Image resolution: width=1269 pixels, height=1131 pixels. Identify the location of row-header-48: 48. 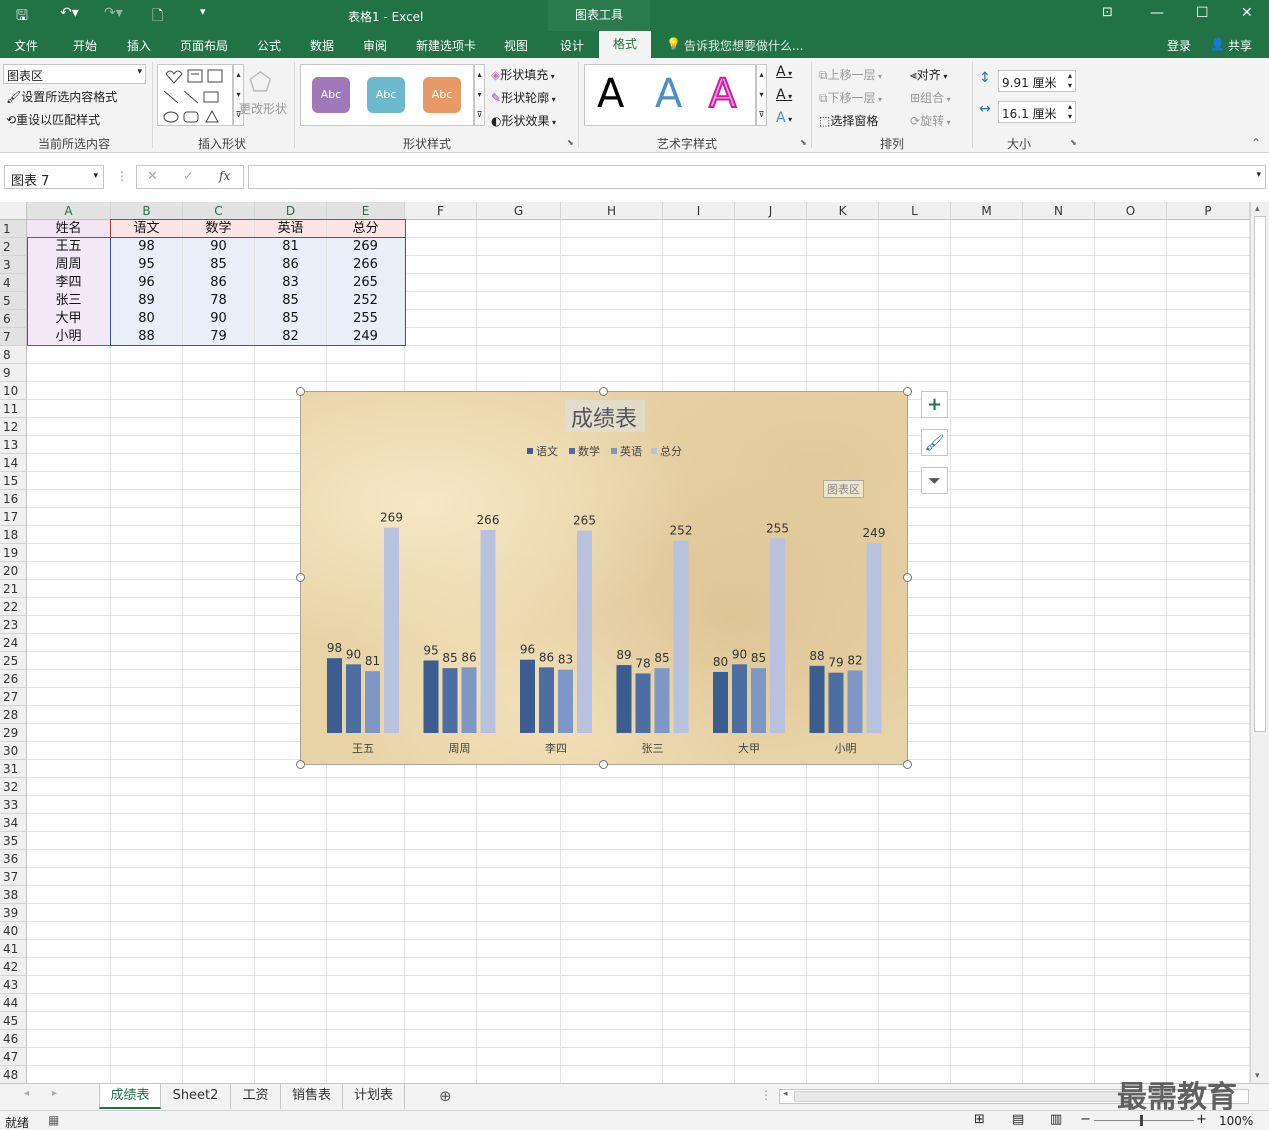
(13, 1074).